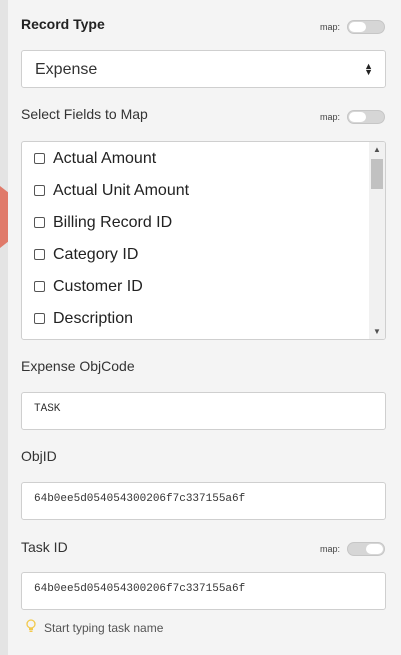 The height and width of the screenshot is (655, 401). Describe the element at coordinates (39, 456) in the screenshot. I see `objid-label: ObjID` at that location.